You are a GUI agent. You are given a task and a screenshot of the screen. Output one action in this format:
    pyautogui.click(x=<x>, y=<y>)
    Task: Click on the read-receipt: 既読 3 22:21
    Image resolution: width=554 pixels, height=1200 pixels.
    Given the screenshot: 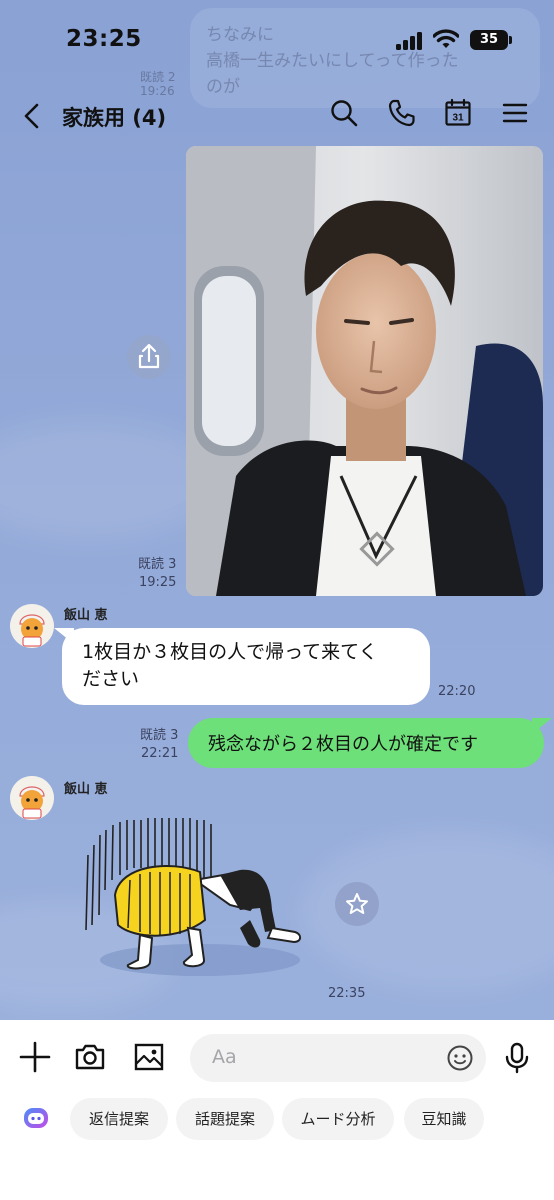 What is the action you would take?
    pyautogui.click(x=159, y=745)
    